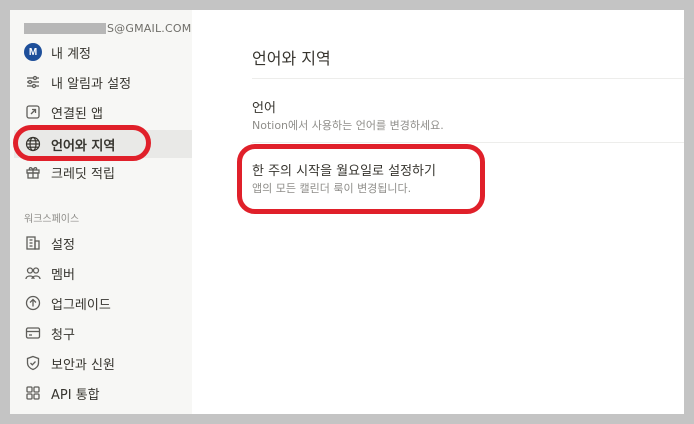 The height and width of the screenshot is (424, 694). What do you see at coordinates (33, 273) in the screenshot?
I see `members-icon` at bounding box center [33, 273].